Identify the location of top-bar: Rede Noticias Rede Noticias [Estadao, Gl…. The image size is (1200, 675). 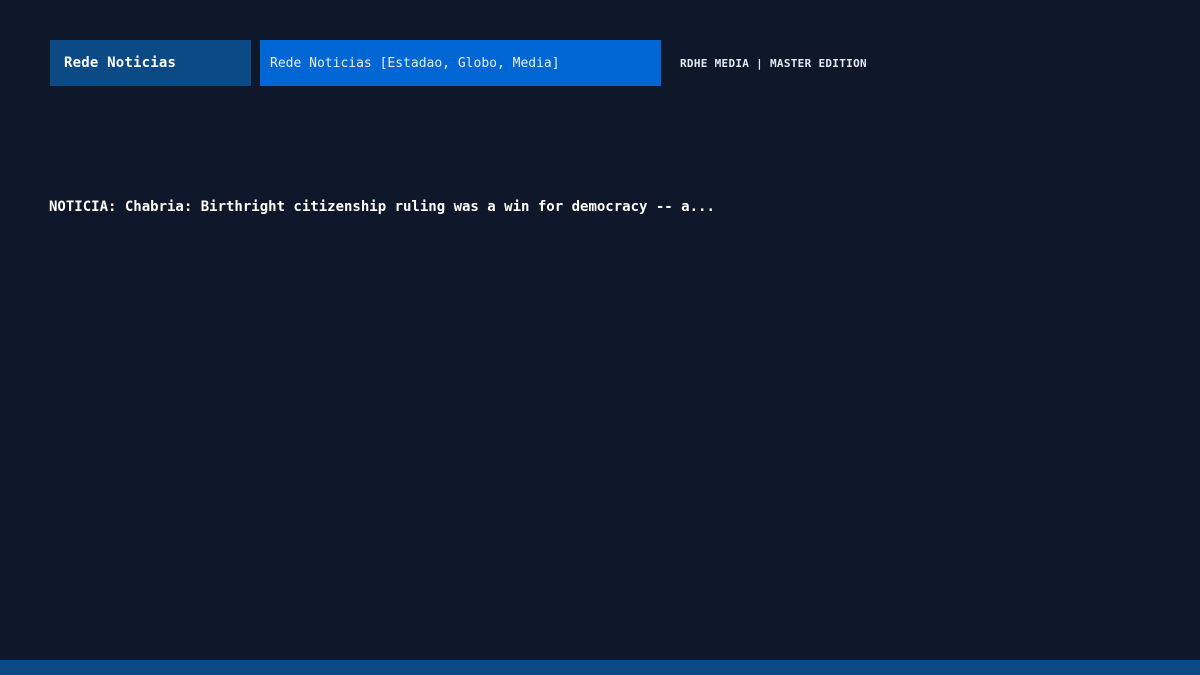
(458, 63).